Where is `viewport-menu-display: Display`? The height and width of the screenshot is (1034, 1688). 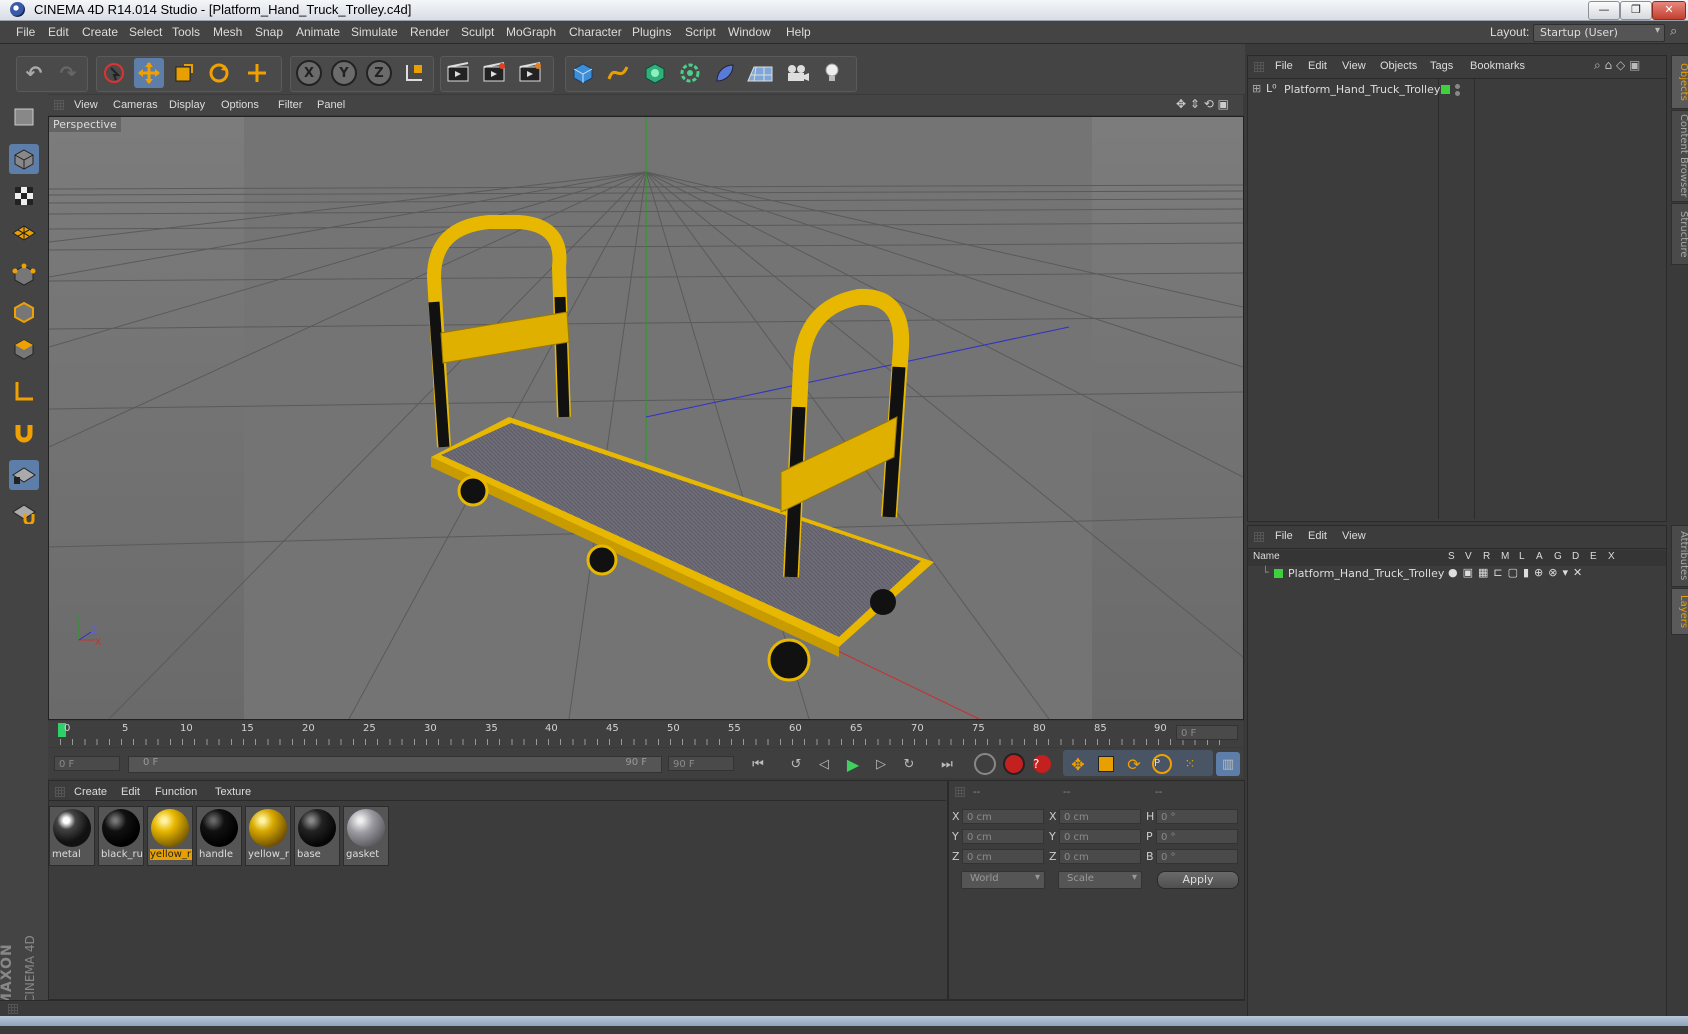
viewport-menu-display: Display is located at coordinates (187, 105).